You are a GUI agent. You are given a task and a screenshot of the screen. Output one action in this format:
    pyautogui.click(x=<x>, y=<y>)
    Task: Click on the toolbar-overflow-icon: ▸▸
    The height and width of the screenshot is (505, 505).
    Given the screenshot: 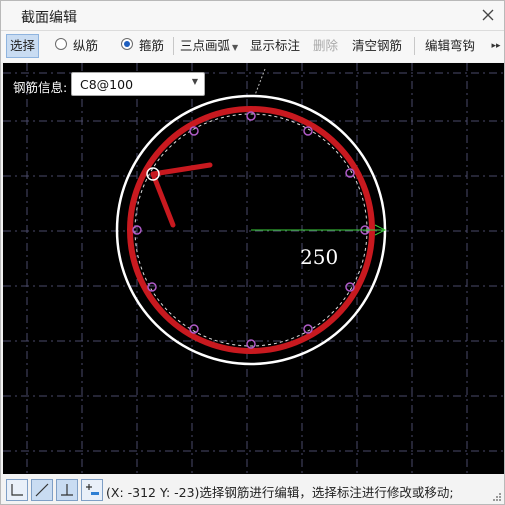 What is the action you would take?
    pyautogui.click(x=496, y=46)
    